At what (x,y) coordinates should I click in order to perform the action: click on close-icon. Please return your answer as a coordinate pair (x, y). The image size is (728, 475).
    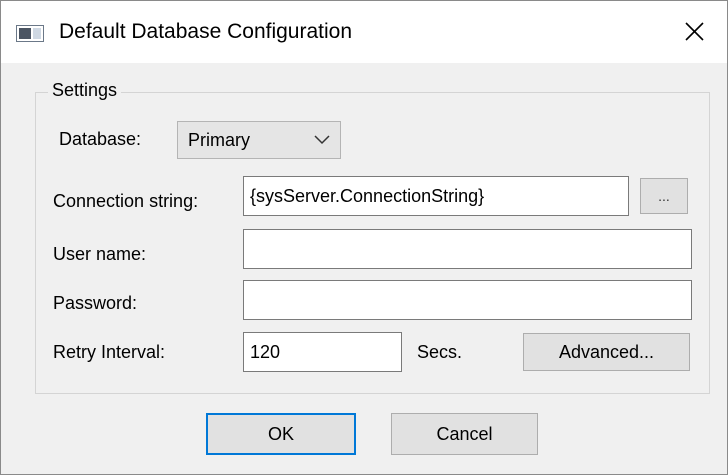
    Looking at the image, I should click on (694, 31).